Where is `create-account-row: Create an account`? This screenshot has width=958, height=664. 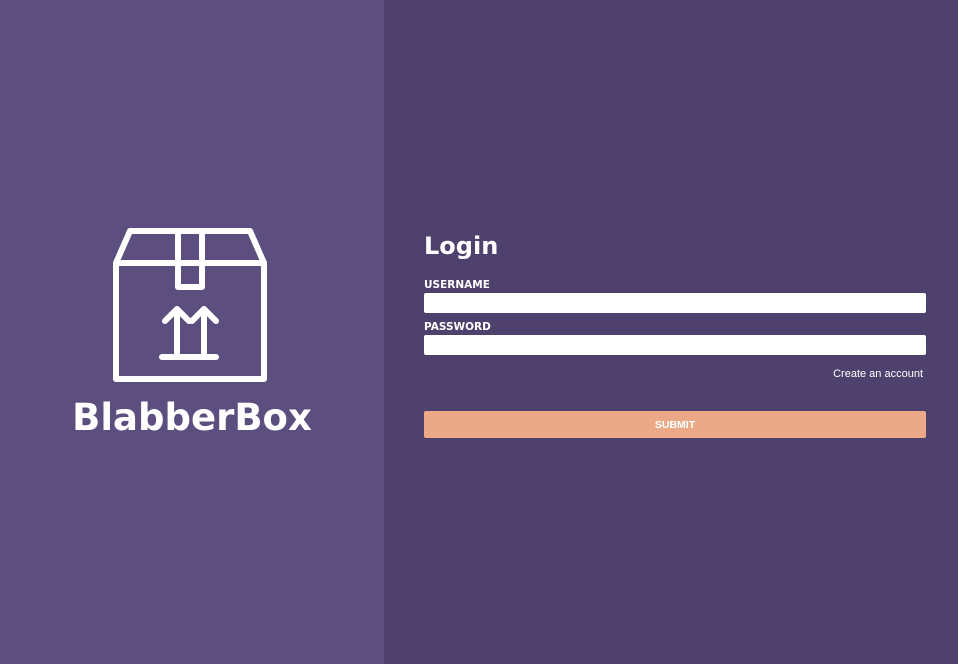
create-account-row: Create an account is located at coordinates (675, 373).